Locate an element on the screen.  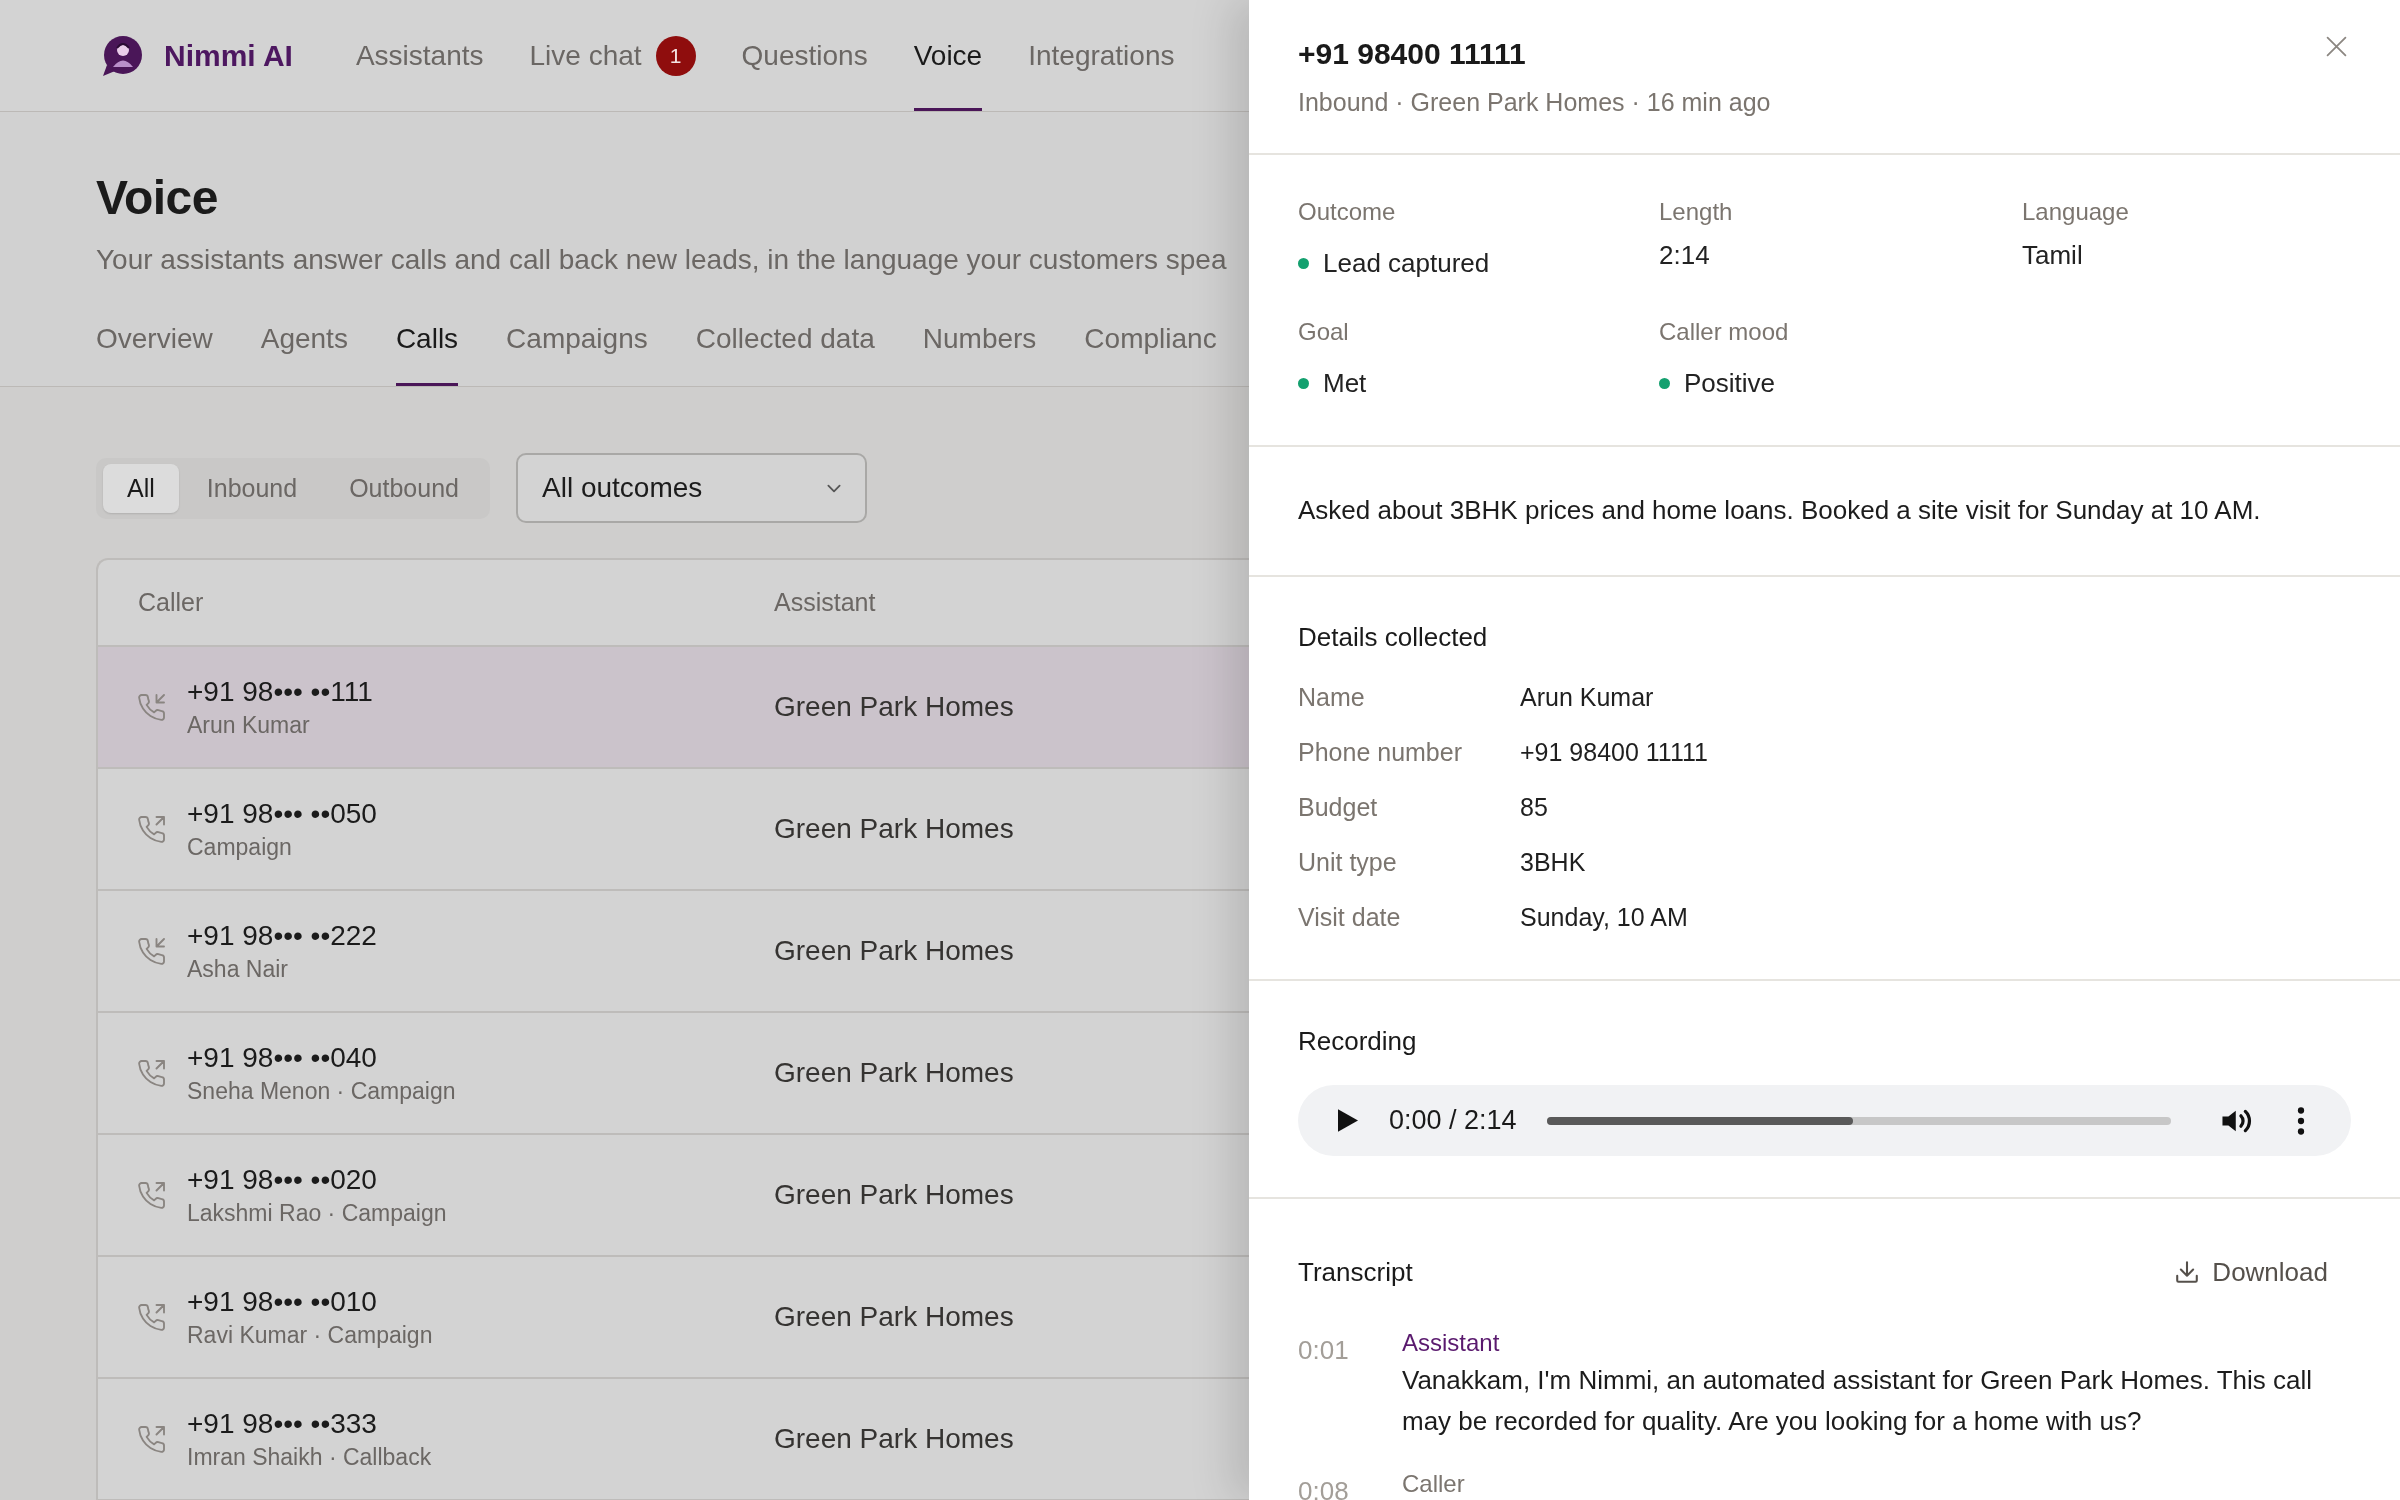
stat-value: Lead captured is located at coordinates (1406, 263).